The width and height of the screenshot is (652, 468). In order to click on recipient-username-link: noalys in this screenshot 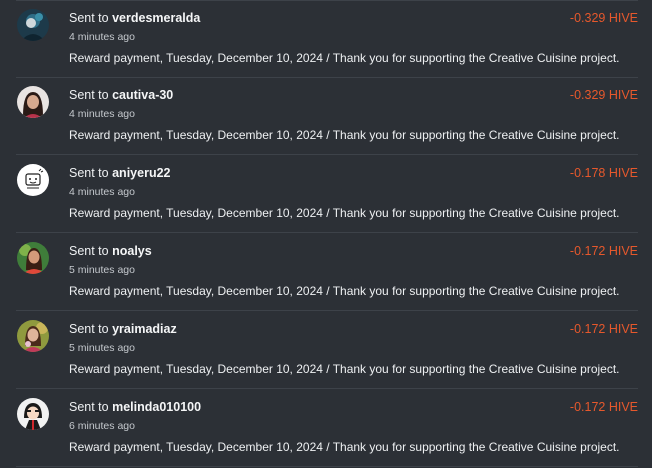, I will do `click(132, 251)`.